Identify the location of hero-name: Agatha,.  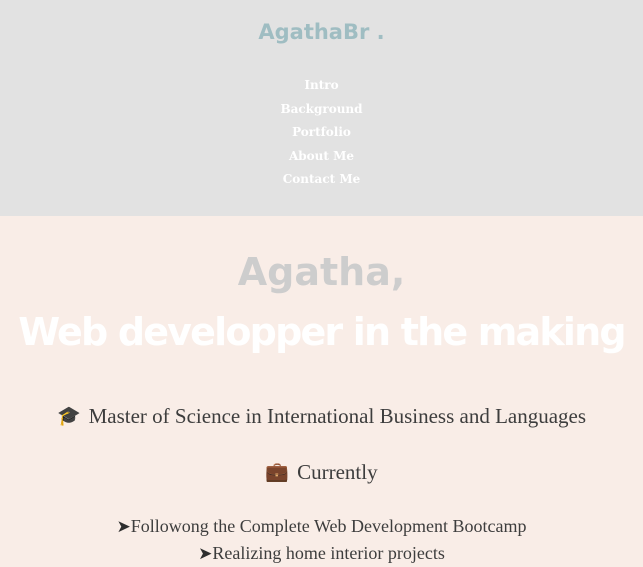
(321, 272).